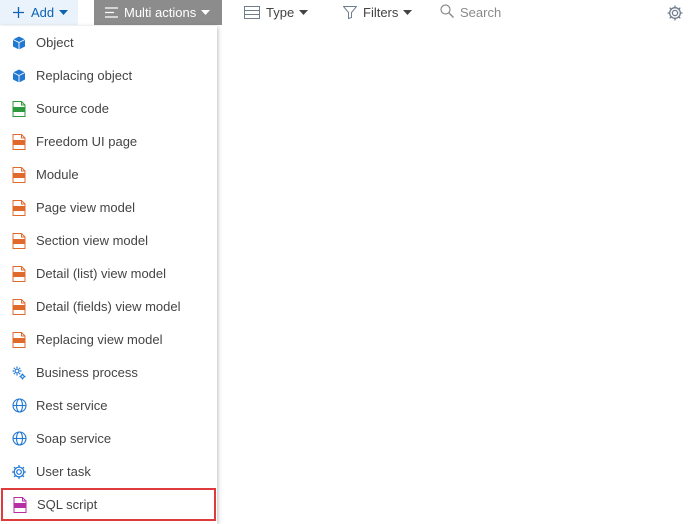 Image resolution: width=690 pixels, height=524 pixels. Describe the element at coordinates (19, 373) in the screenshot. I see `process-icon` at that location.